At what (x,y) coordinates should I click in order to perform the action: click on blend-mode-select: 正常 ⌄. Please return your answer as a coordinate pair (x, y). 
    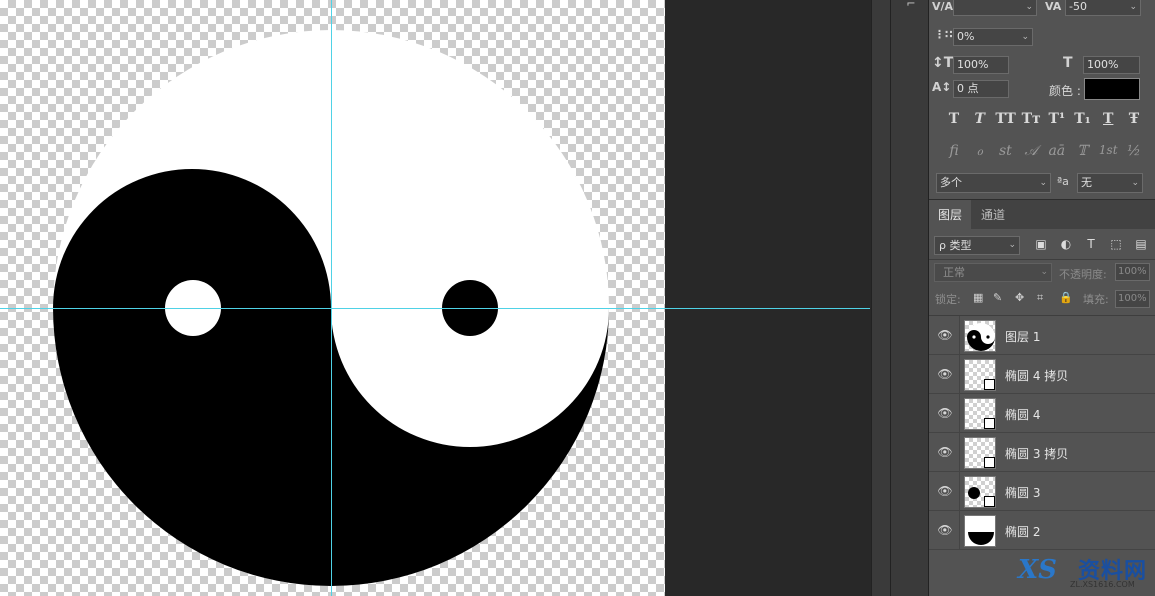
    Looking at the image, I should click on (993, 272).